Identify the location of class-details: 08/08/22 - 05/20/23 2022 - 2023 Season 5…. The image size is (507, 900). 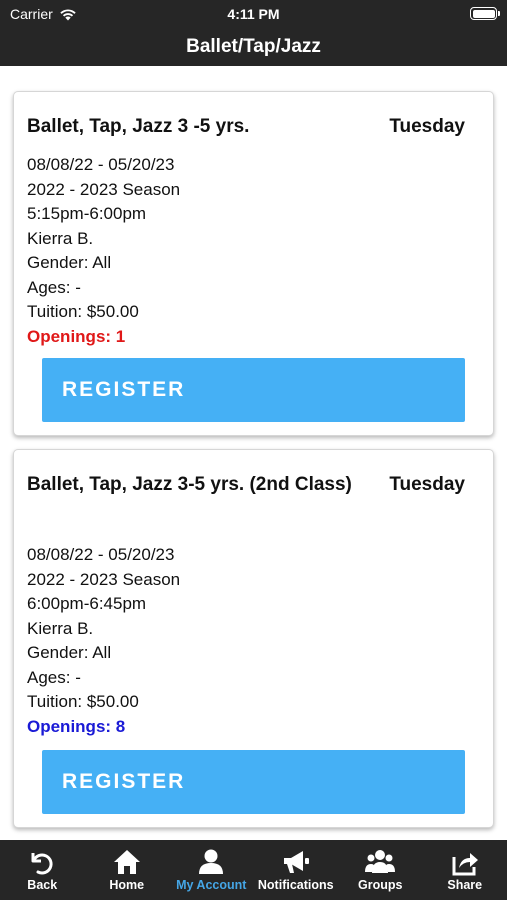
(103, 251).